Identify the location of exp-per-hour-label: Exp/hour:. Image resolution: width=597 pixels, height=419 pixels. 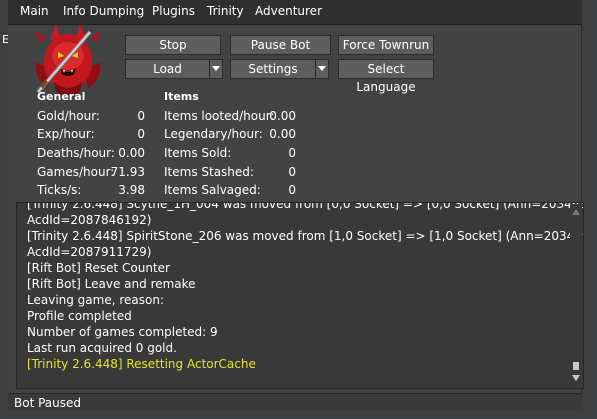
(66, 134).